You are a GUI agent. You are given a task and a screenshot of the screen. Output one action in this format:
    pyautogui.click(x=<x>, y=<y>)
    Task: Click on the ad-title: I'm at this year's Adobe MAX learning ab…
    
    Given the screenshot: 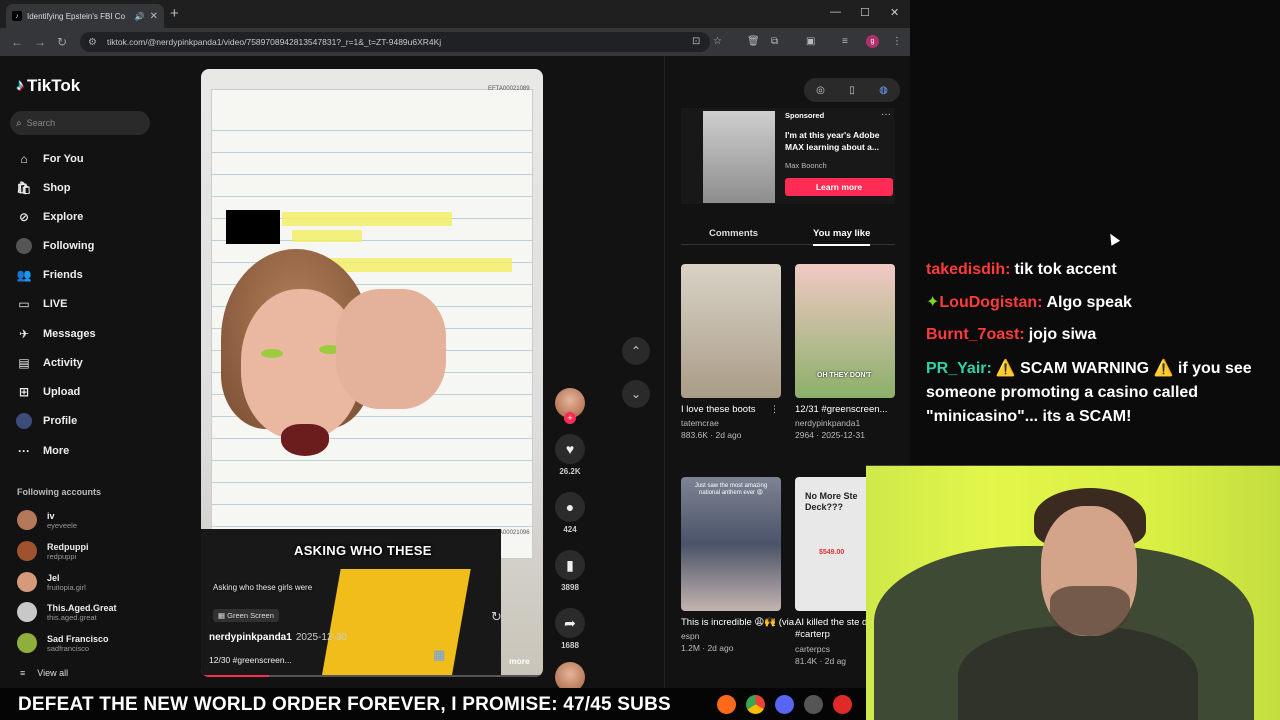 What is the action you would take?
    pyautogui.click(x=832, y=141)
    